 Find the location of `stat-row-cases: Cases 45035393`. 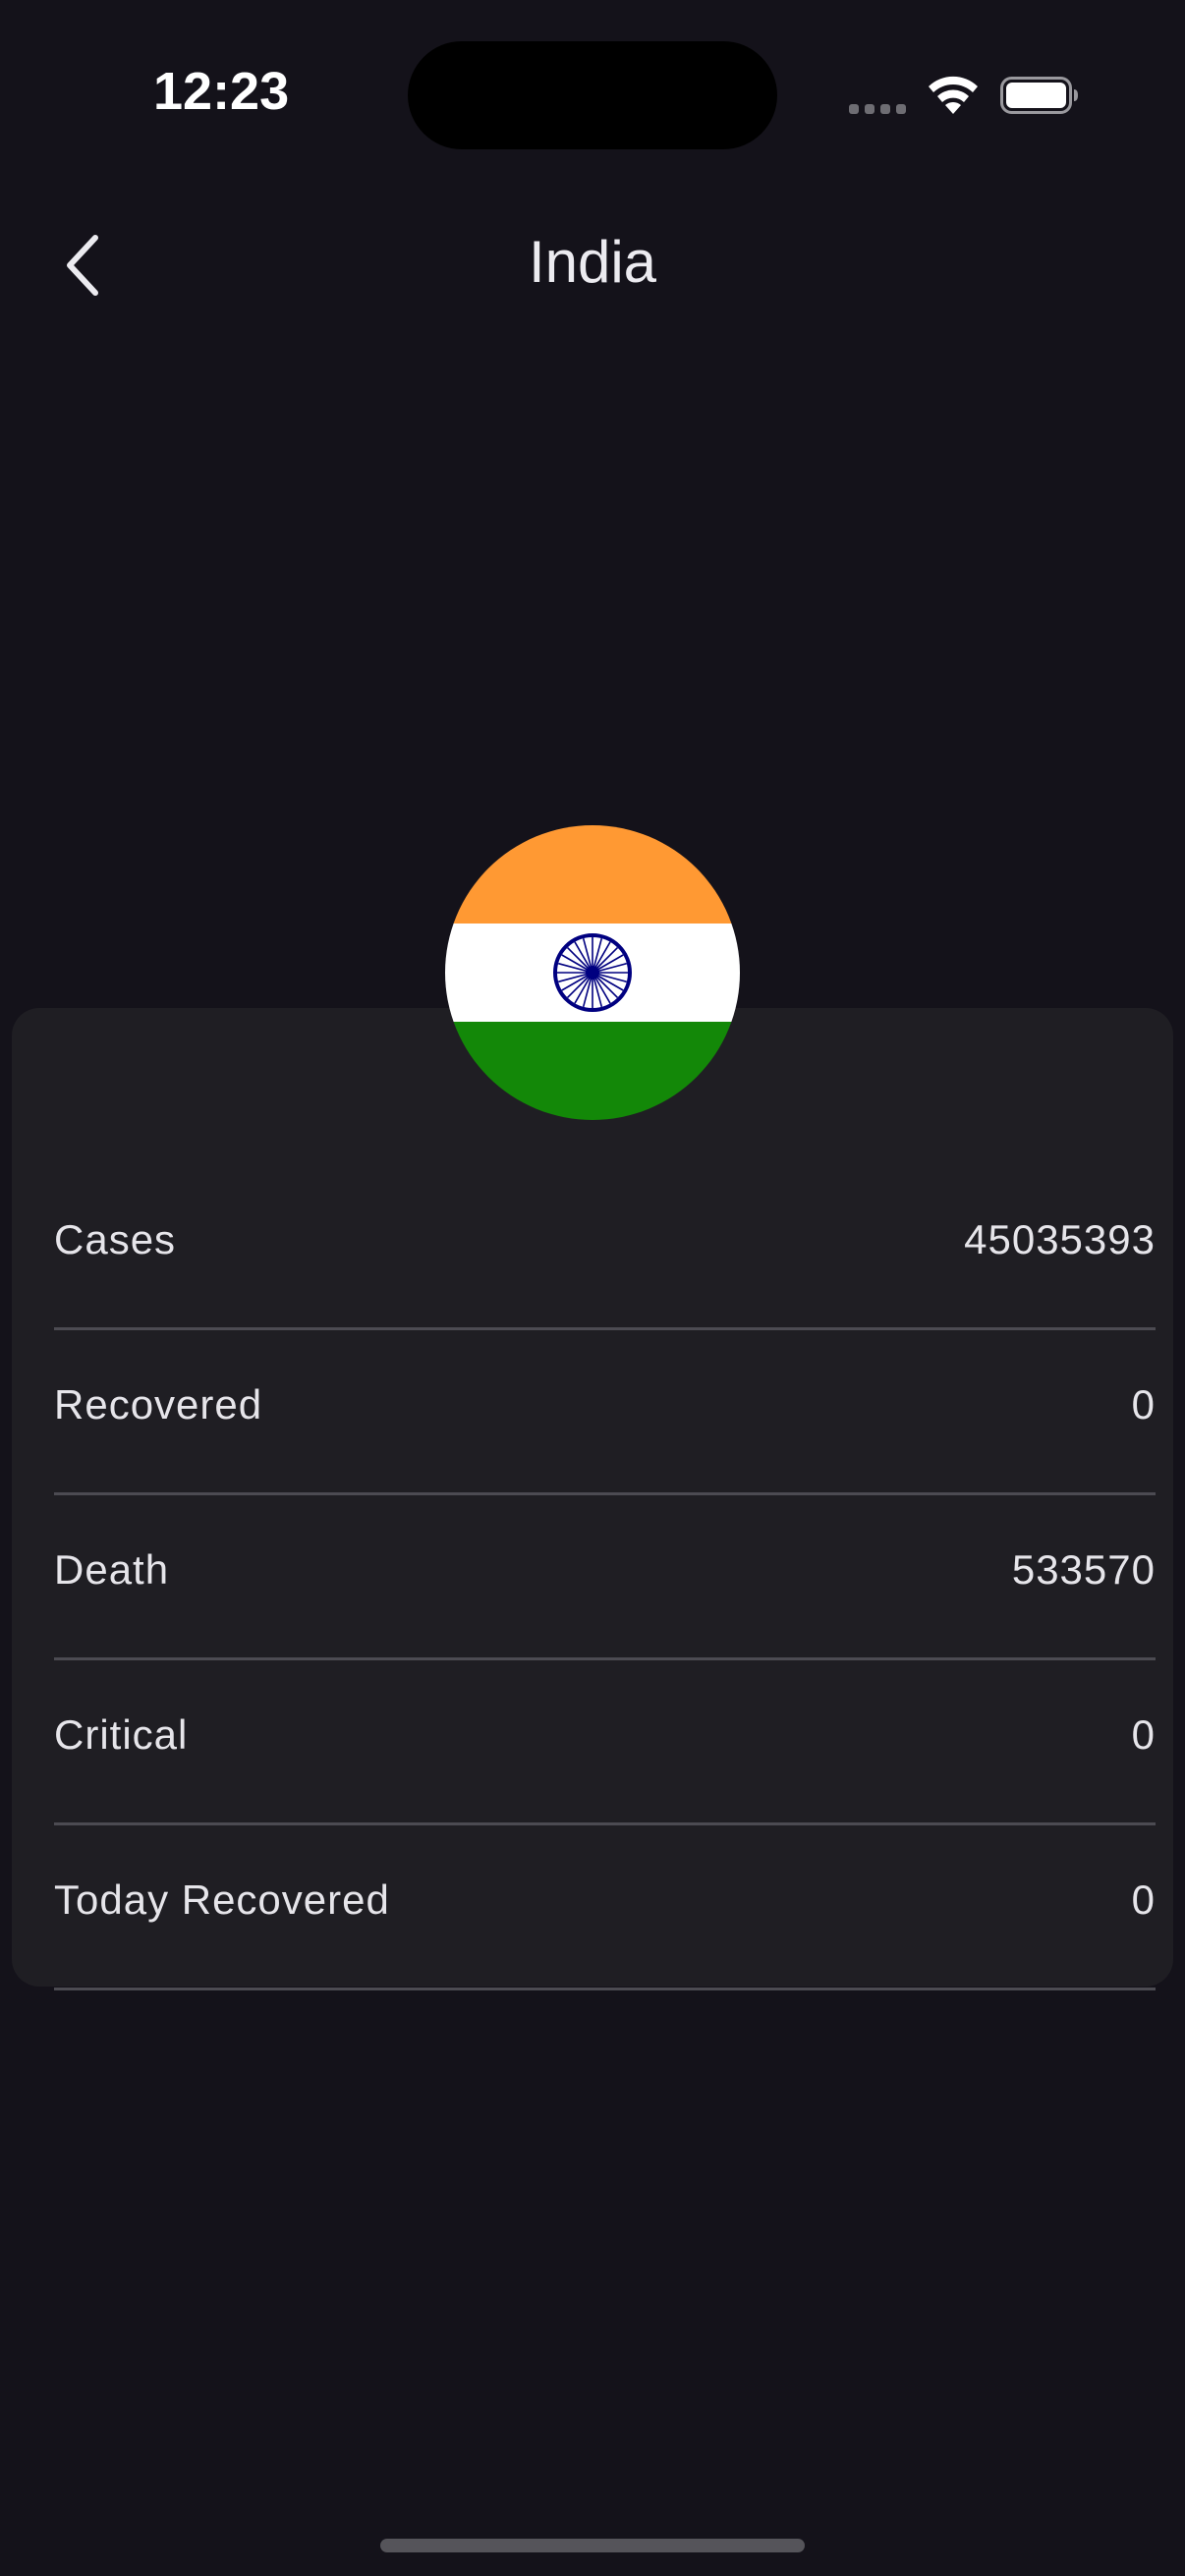

stat-row-cases: Cases 45035393 is located at coordinates (605, 1247).